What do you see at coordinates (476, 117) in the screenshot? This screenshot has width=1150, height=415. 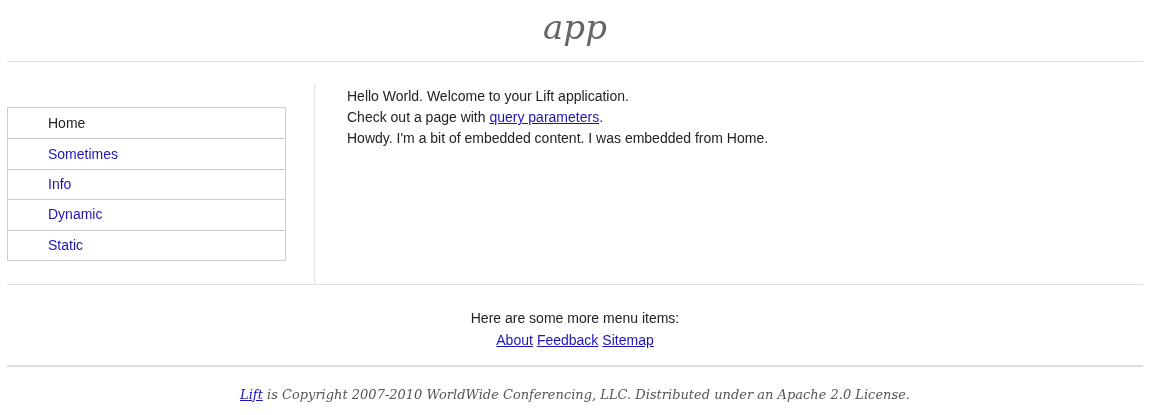 I see `content-text: Check out a page with query parameters.` at bounding box center [476, 117].